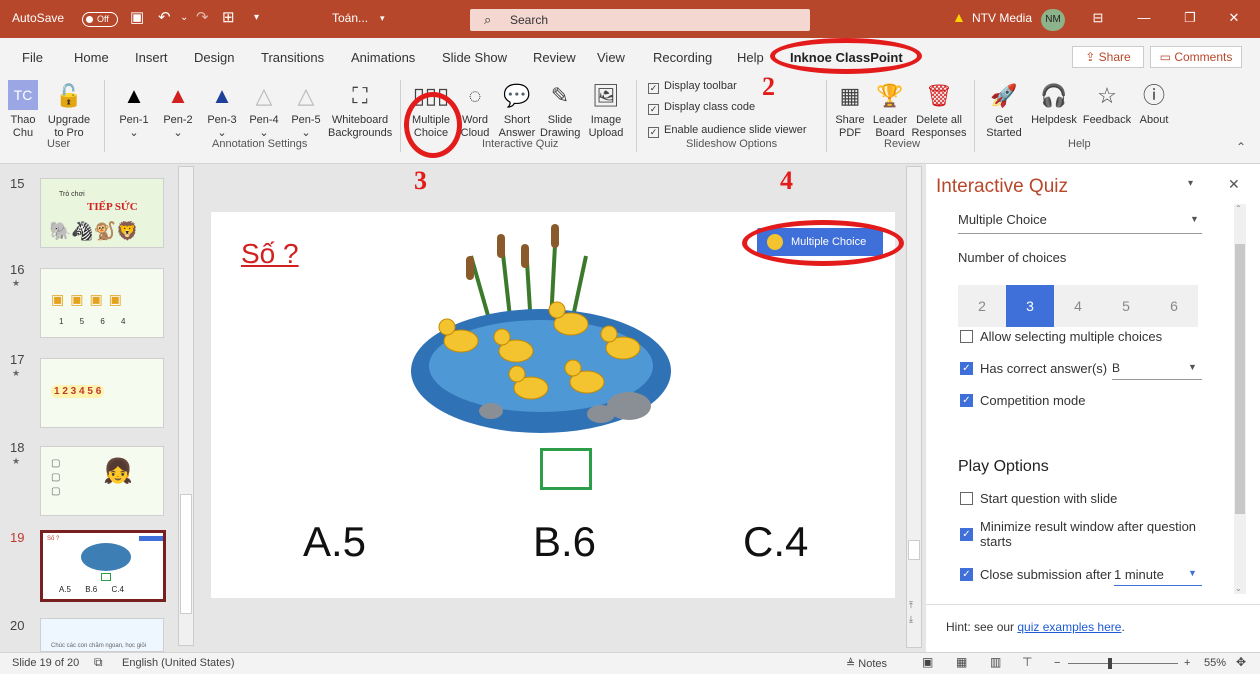  Describe the element at coordinates (69, 109) in the screenshot. I see `upgrade-to-pro-button: 🔓 Upgrade to Pro` at that location.